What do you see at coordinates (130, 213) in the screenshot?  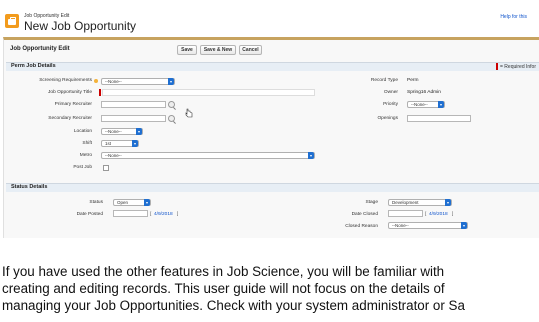 I see `date-posted-input` at bounding box center [130, 213].